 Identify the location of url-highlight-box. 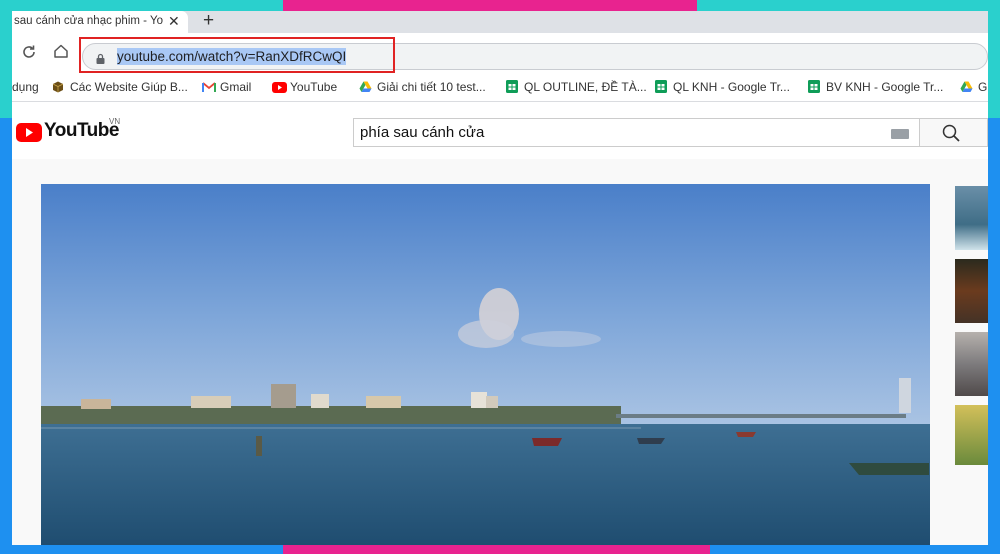
(237, 55).